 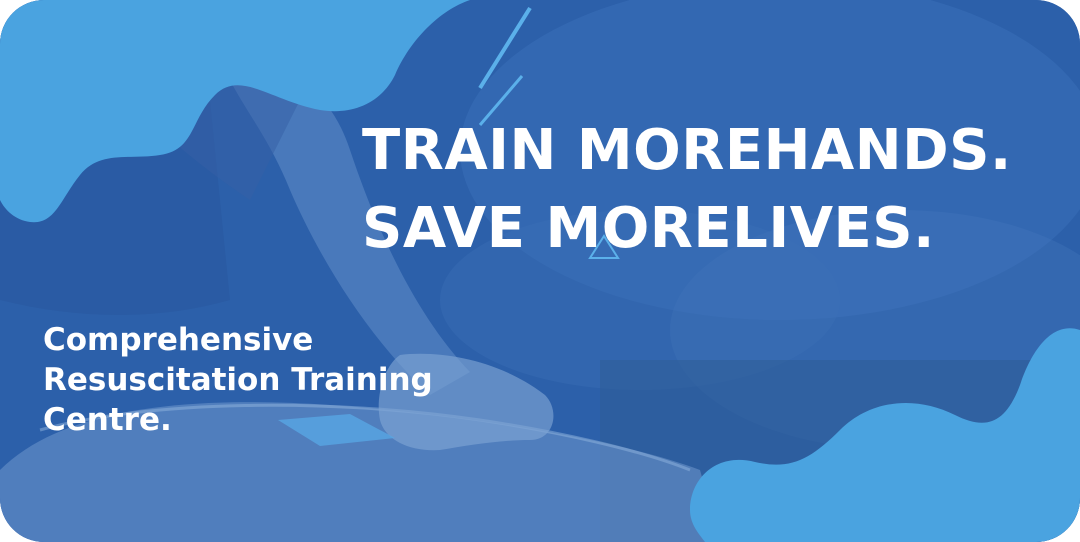 What do you see at coordinates (238, 380) in the screenshot?
I see `tagline-line-2: Resuscitation Training` at bounding box center [238, 380].